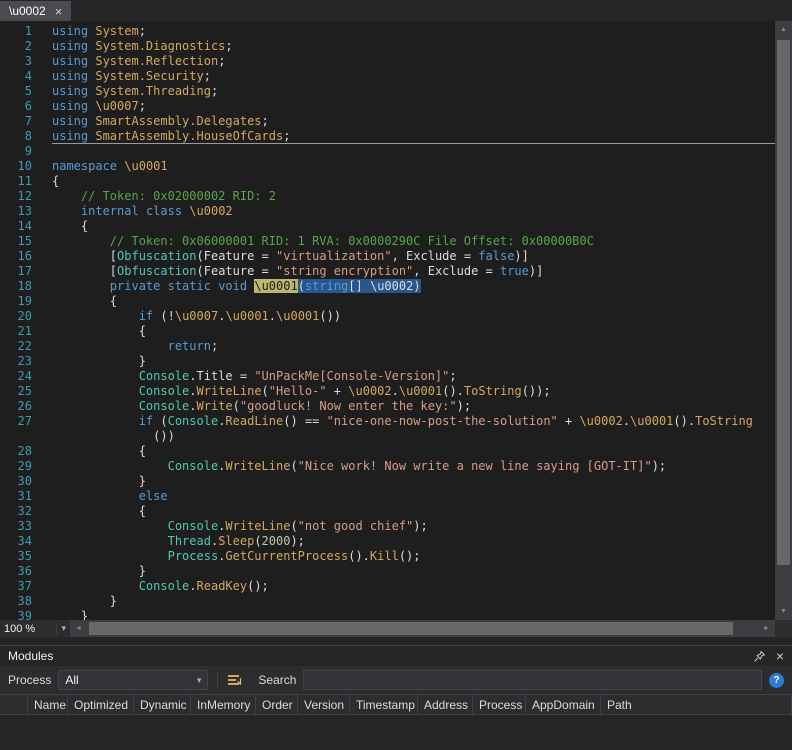  What do you see at coordinates (26, 406) in the screenshot?
I see `line-number: 26` at bounding box center [26, 406].